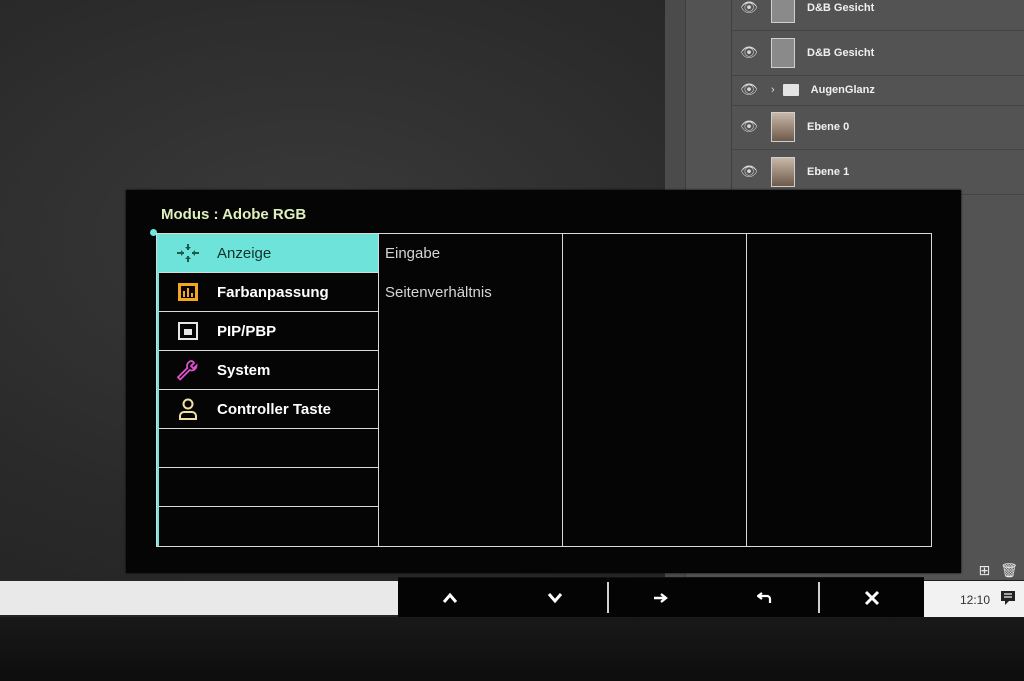 The width and height of the screenshot is (1024, 681). I want to click on menu-item-system: System, so click(268, 370).